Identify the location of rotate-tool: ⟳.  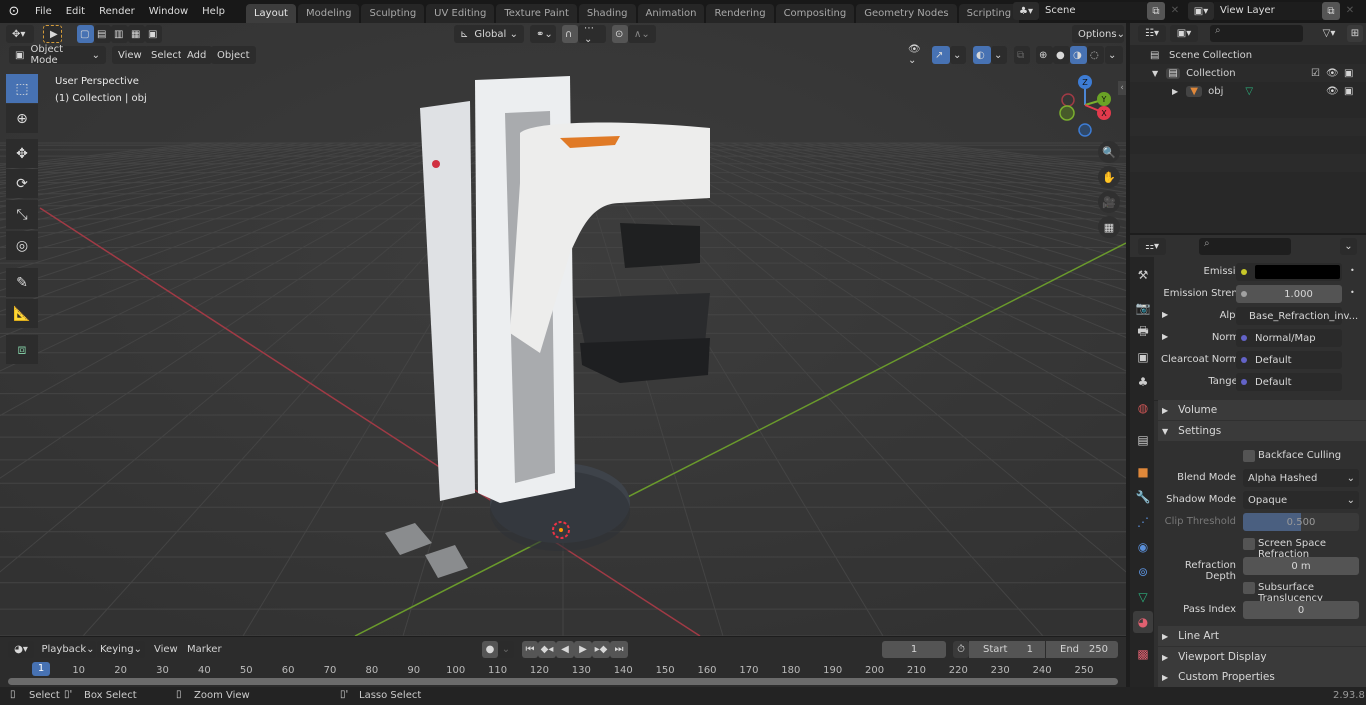
(22, 183).